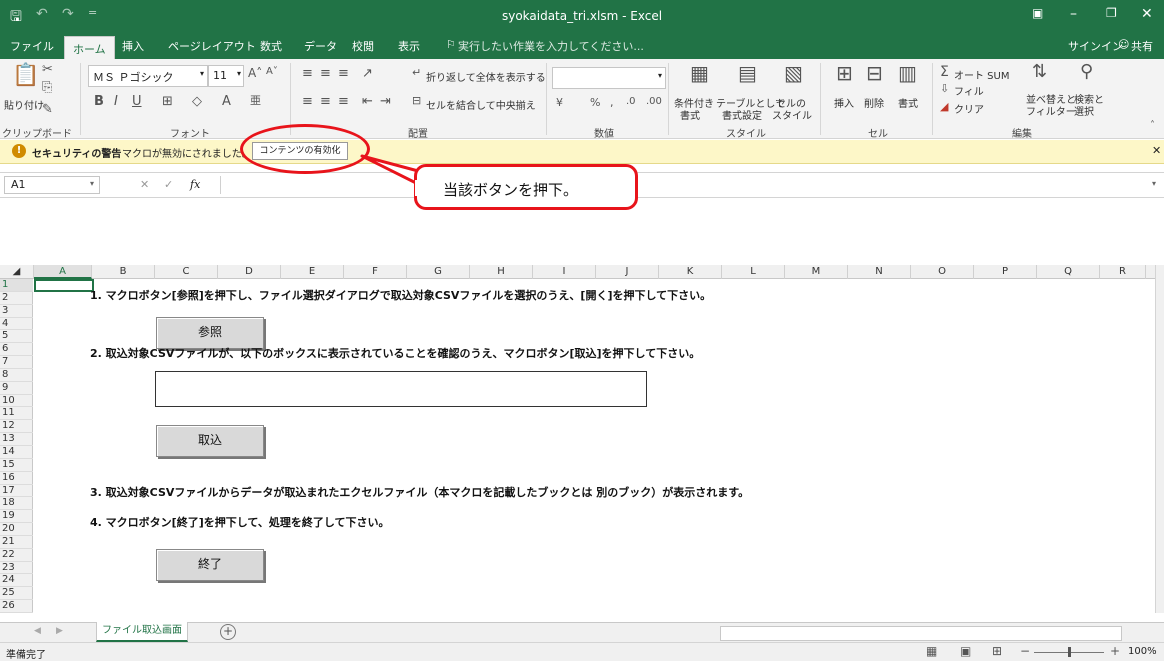 This screenshot has height=661, width=1164. What do you see at coordinates (627, 272) in the screenshot?
I see `column-header-j: J` at bounding box center [627, 272].